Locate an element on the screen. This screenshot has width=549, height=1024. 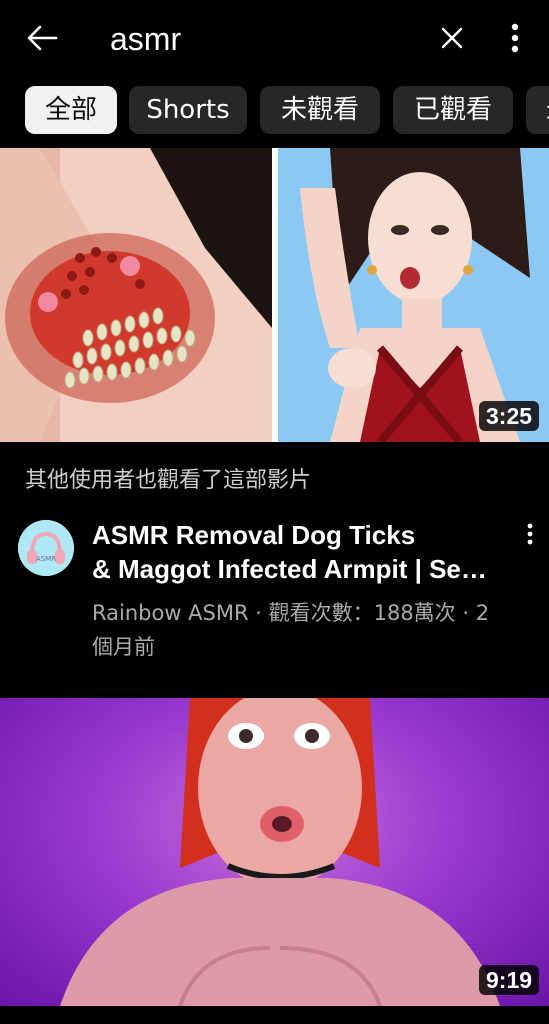
close-icon is located at coordinates (452, 38).